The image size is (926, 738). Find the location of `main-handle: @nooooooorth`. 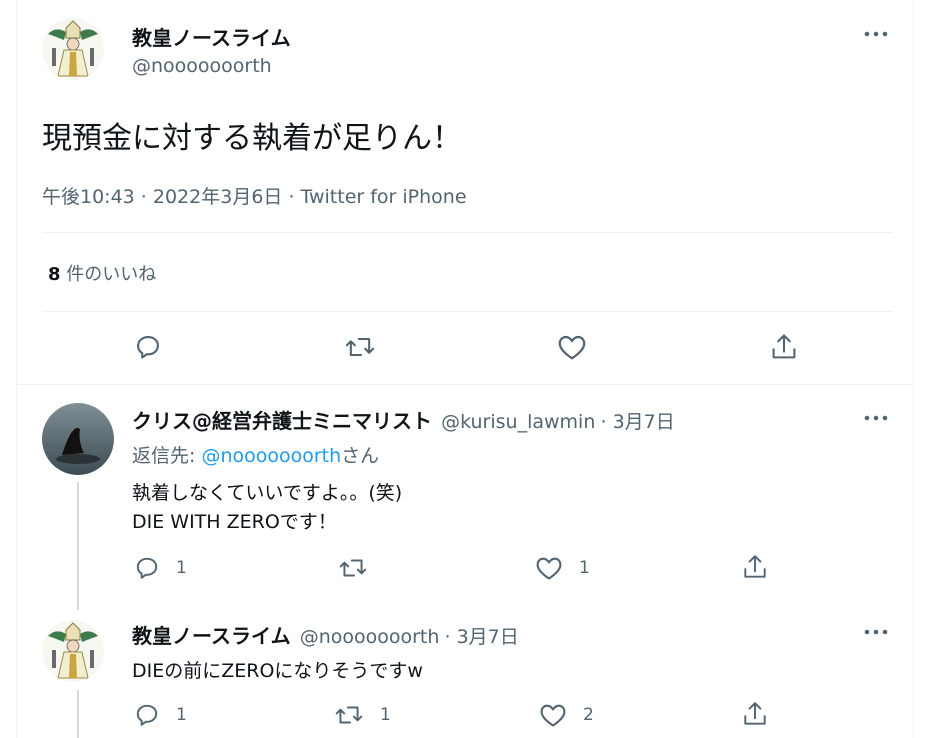

main-handle: @nooooooorth is located at coordinates (202, 66).